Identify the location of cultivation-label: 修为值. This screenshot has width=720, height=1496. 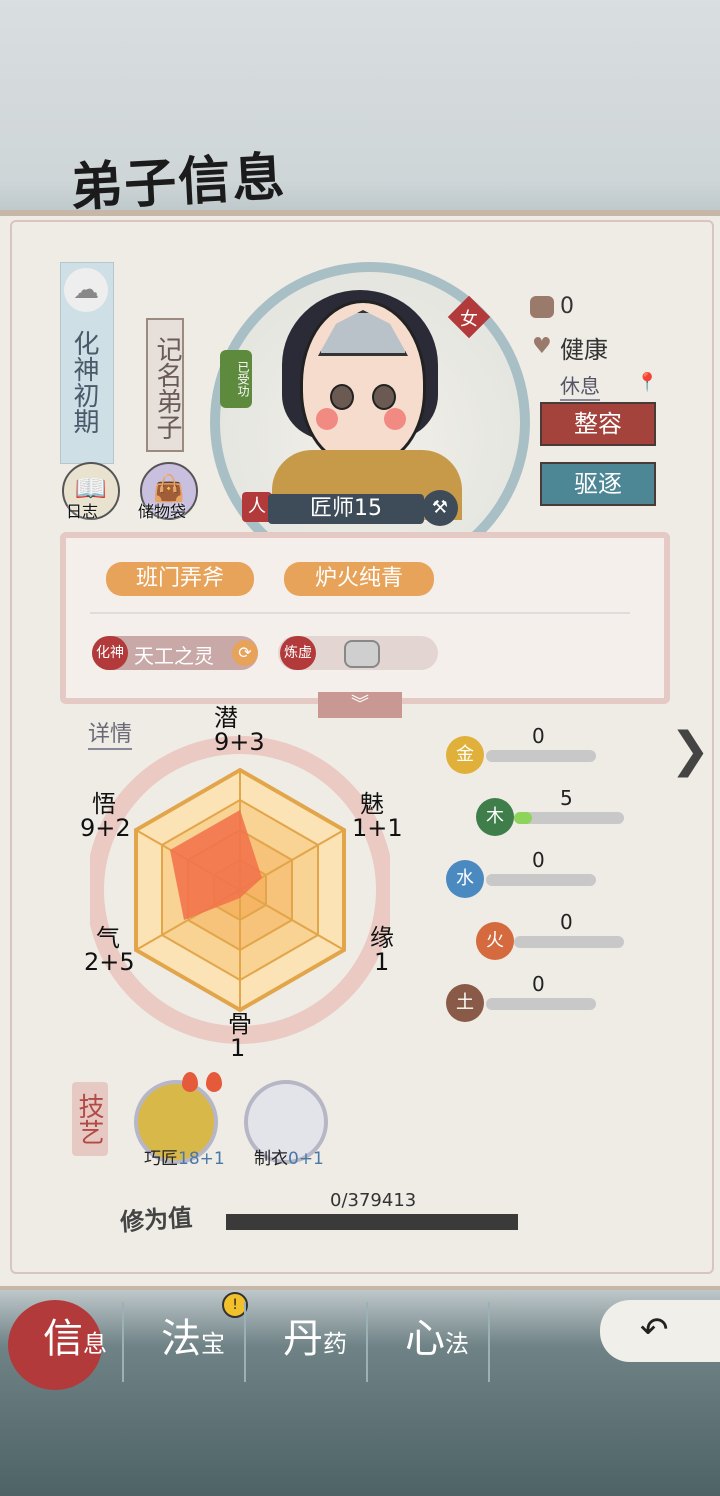
(156, 1219).